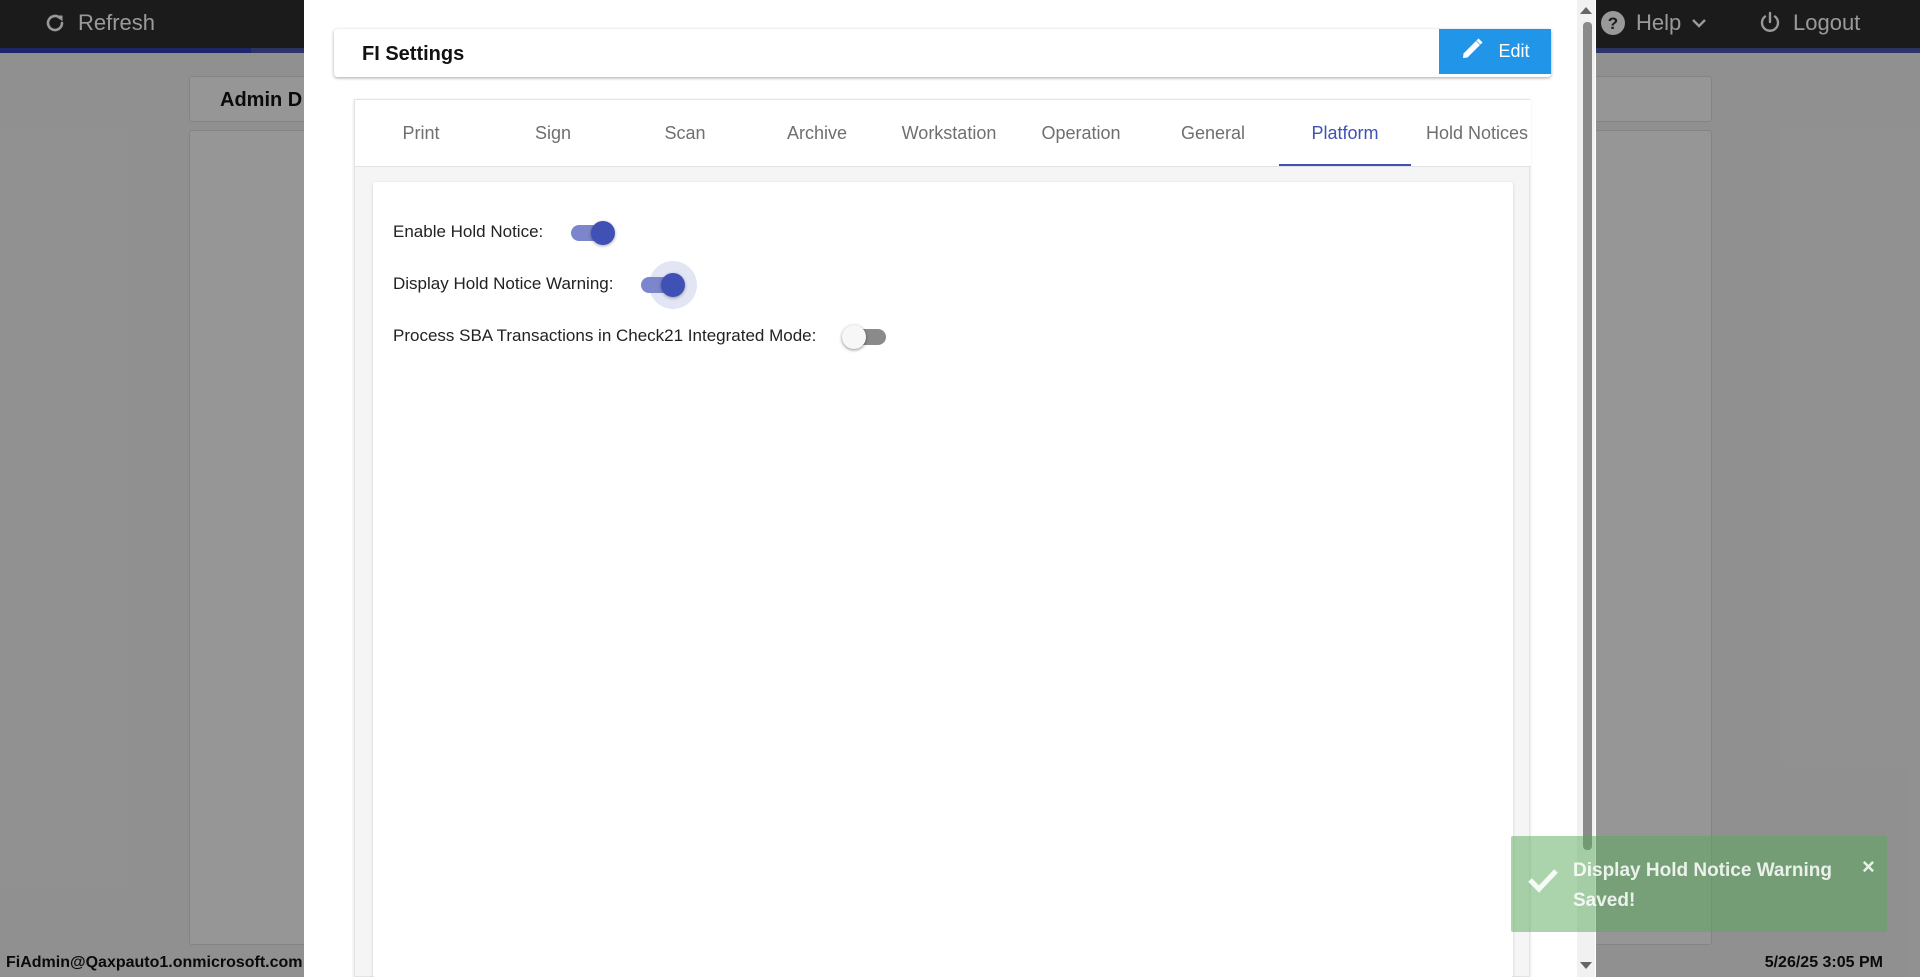 Image resolution: width=1920 pixels, height=977 pixels. Describe the element at coordinates (468, 231) in the screenshot. I see `setting-label: Enable Hold Notice:` at that location.